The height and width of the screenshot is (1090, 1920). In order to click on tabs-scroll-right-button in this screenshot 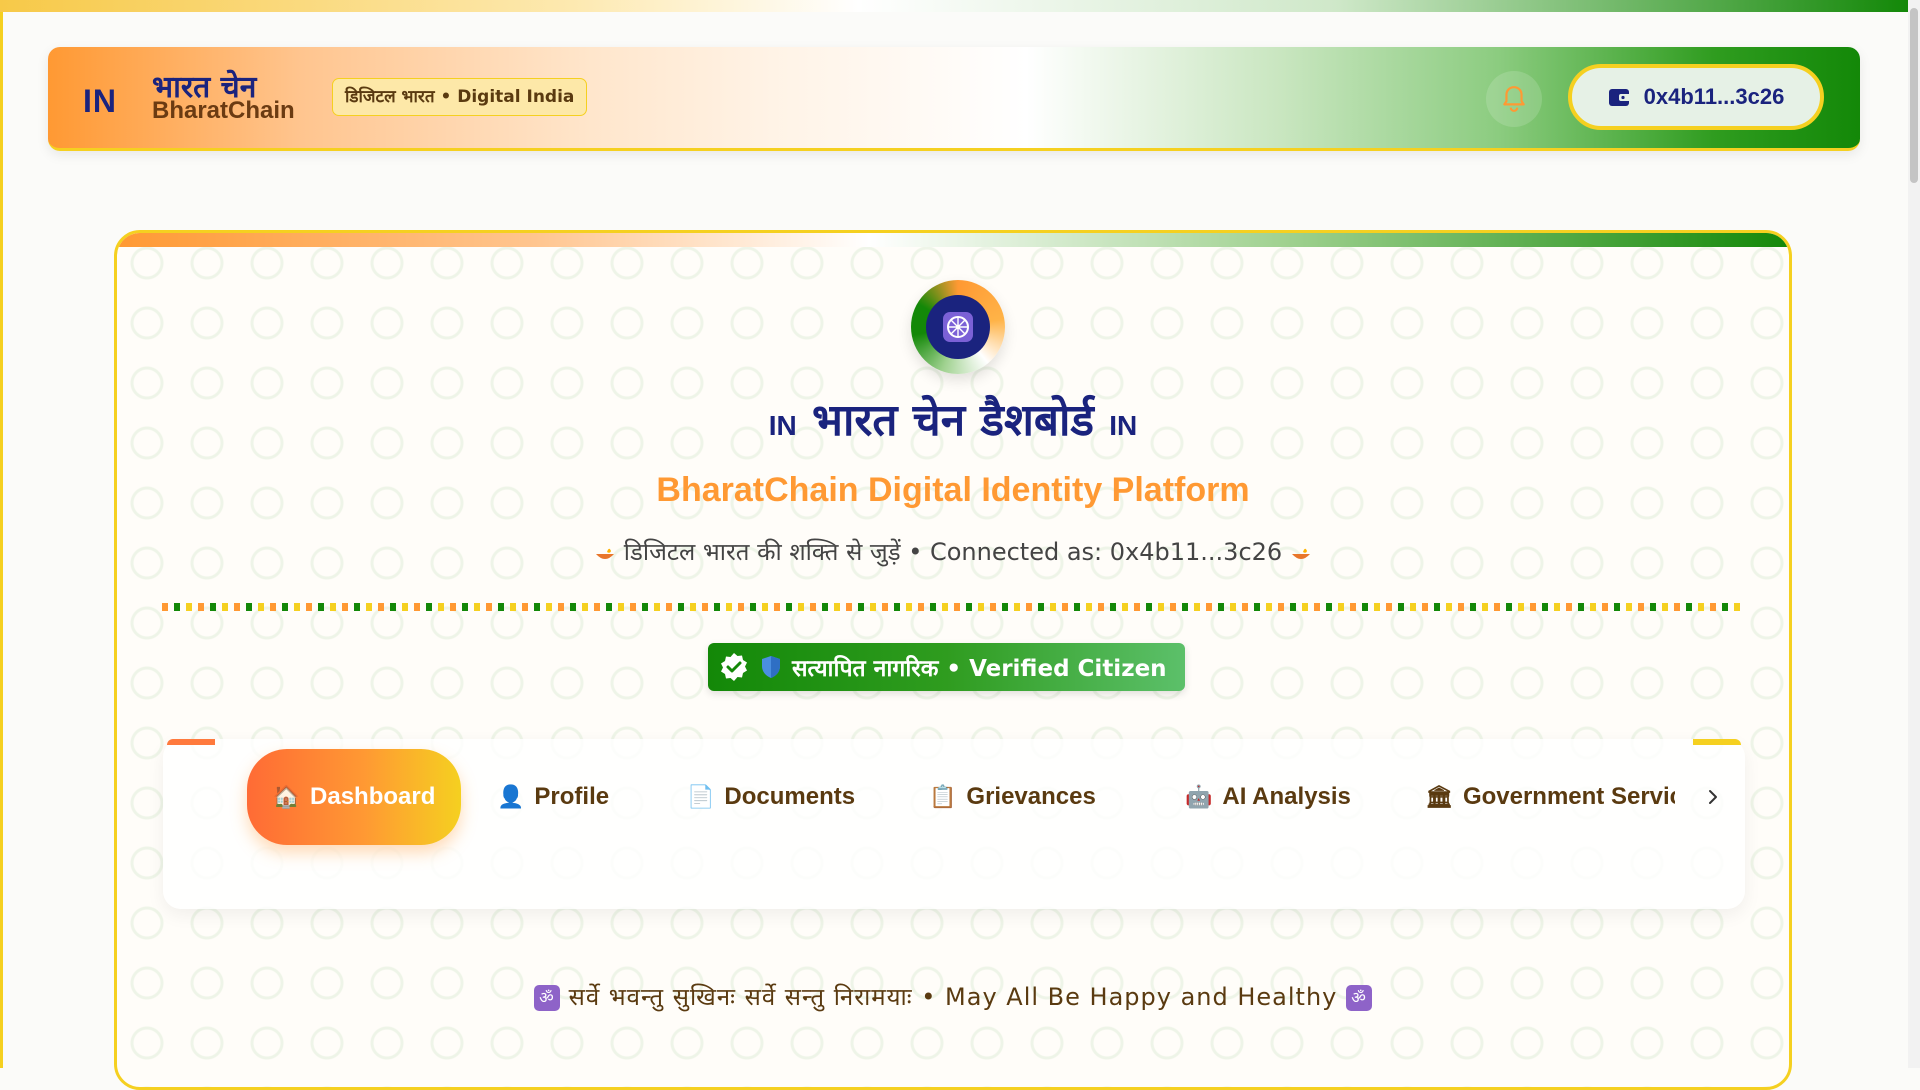, I will do `click(1713, 797)`.